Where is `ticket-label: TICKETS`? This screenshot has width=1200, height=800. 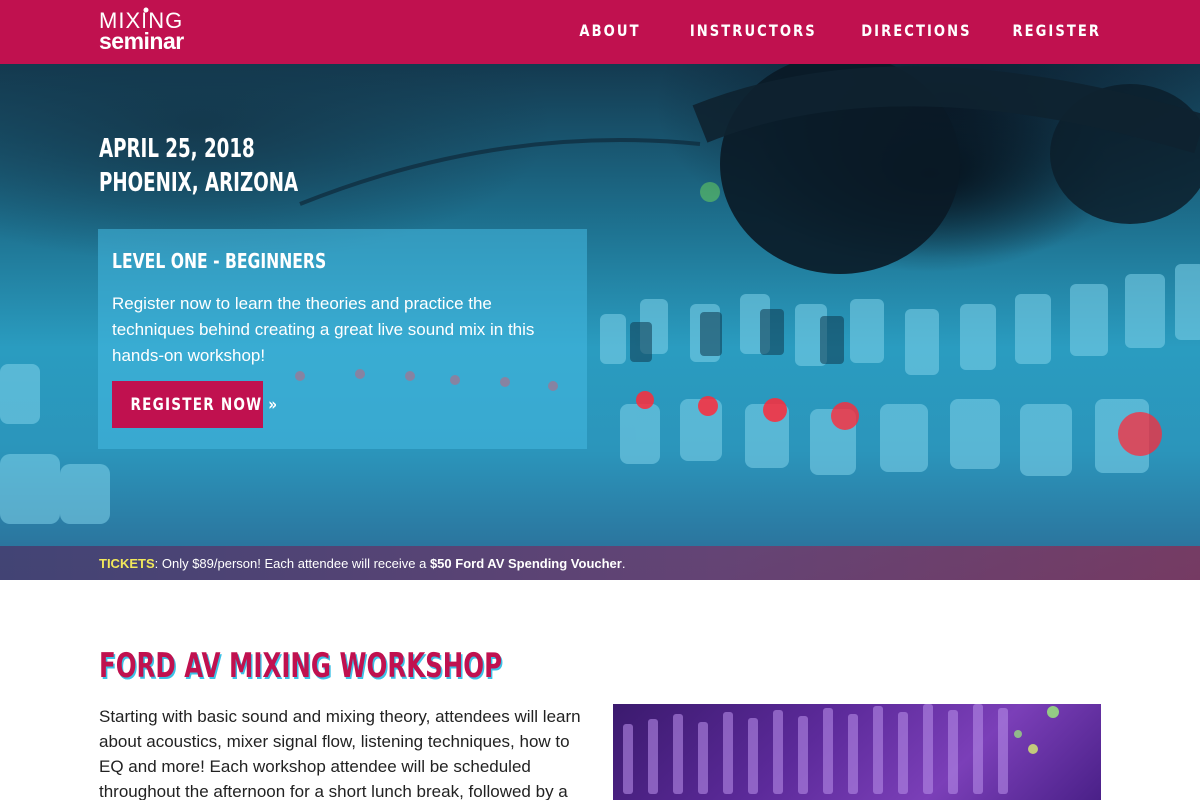
ticket-label: TICKETS is located at coordinates (127, 563).